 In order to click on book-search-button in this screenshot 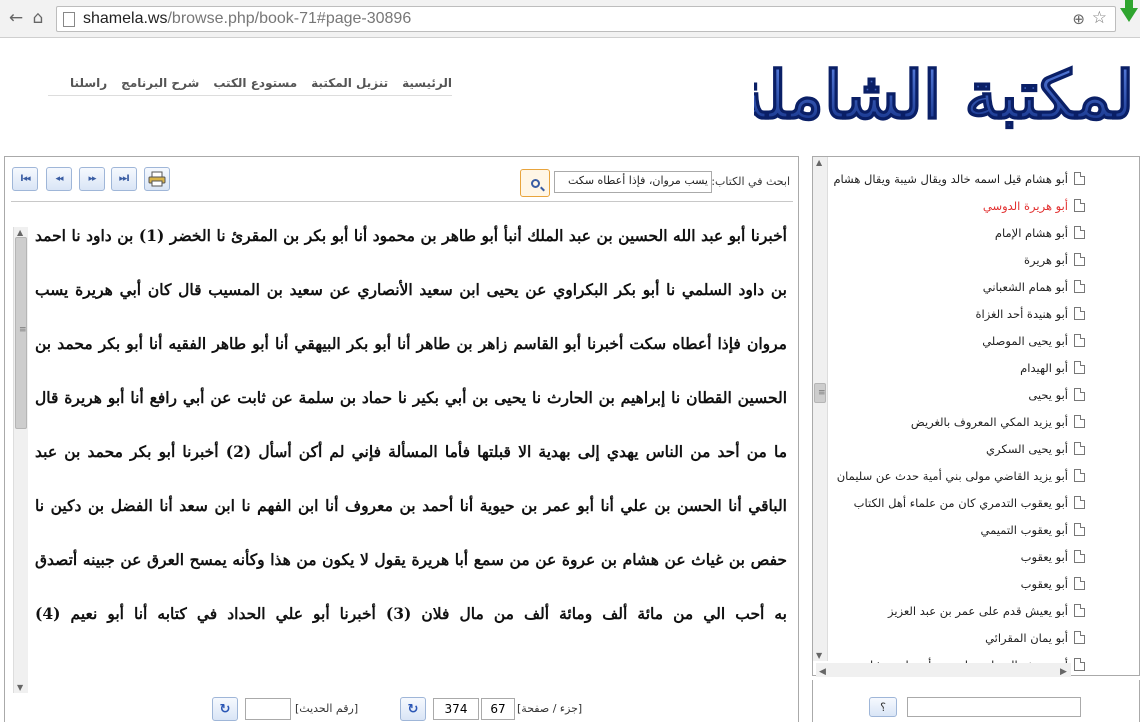, I will do `click(535, 183)`.